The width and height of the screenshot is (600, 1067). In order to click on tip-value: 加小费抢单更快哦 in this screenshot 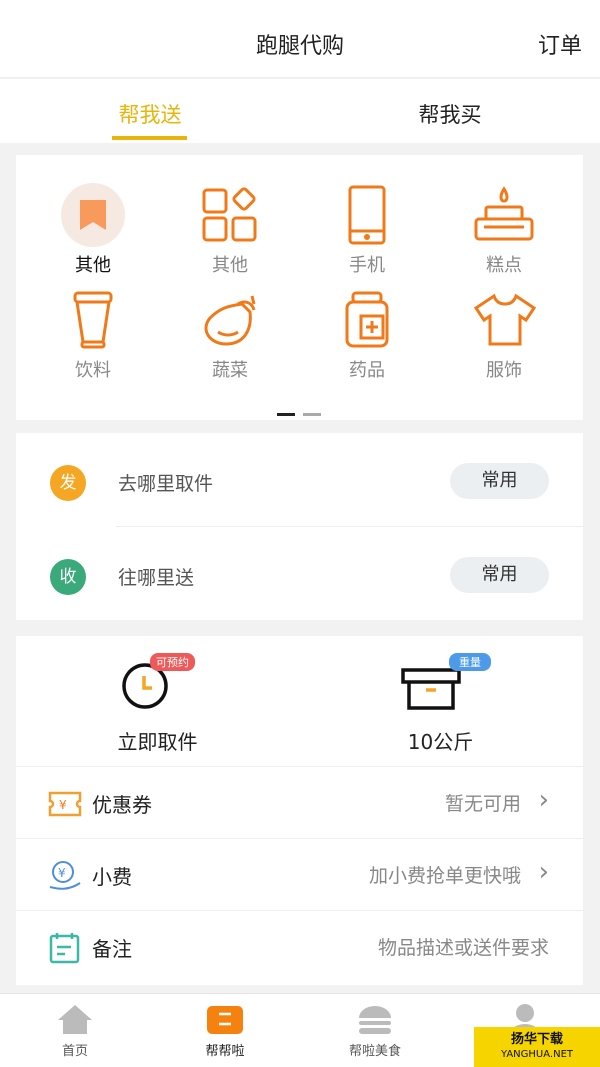, I will do `click(444, 876)`.